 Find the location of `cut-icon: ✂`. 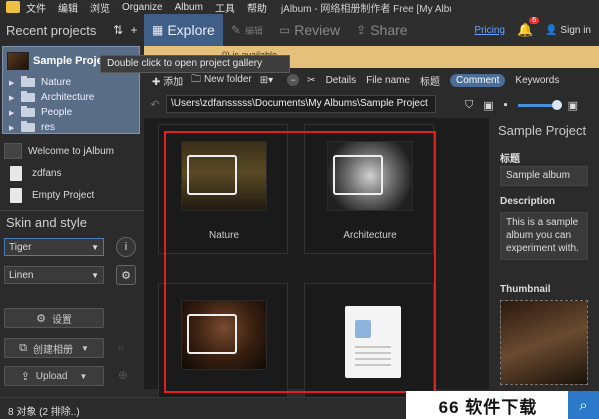

cut-icon: ✂ is located at coordinates (311, 80).